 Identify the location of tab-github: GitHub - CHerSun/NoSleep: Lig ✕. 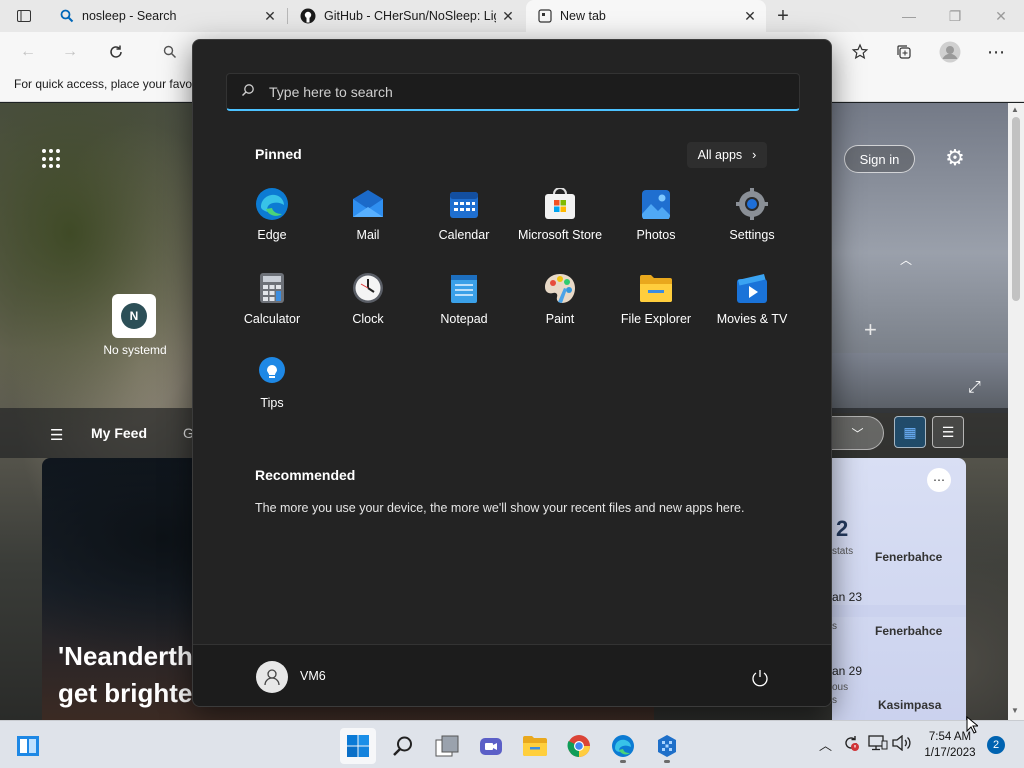
(406, 16).